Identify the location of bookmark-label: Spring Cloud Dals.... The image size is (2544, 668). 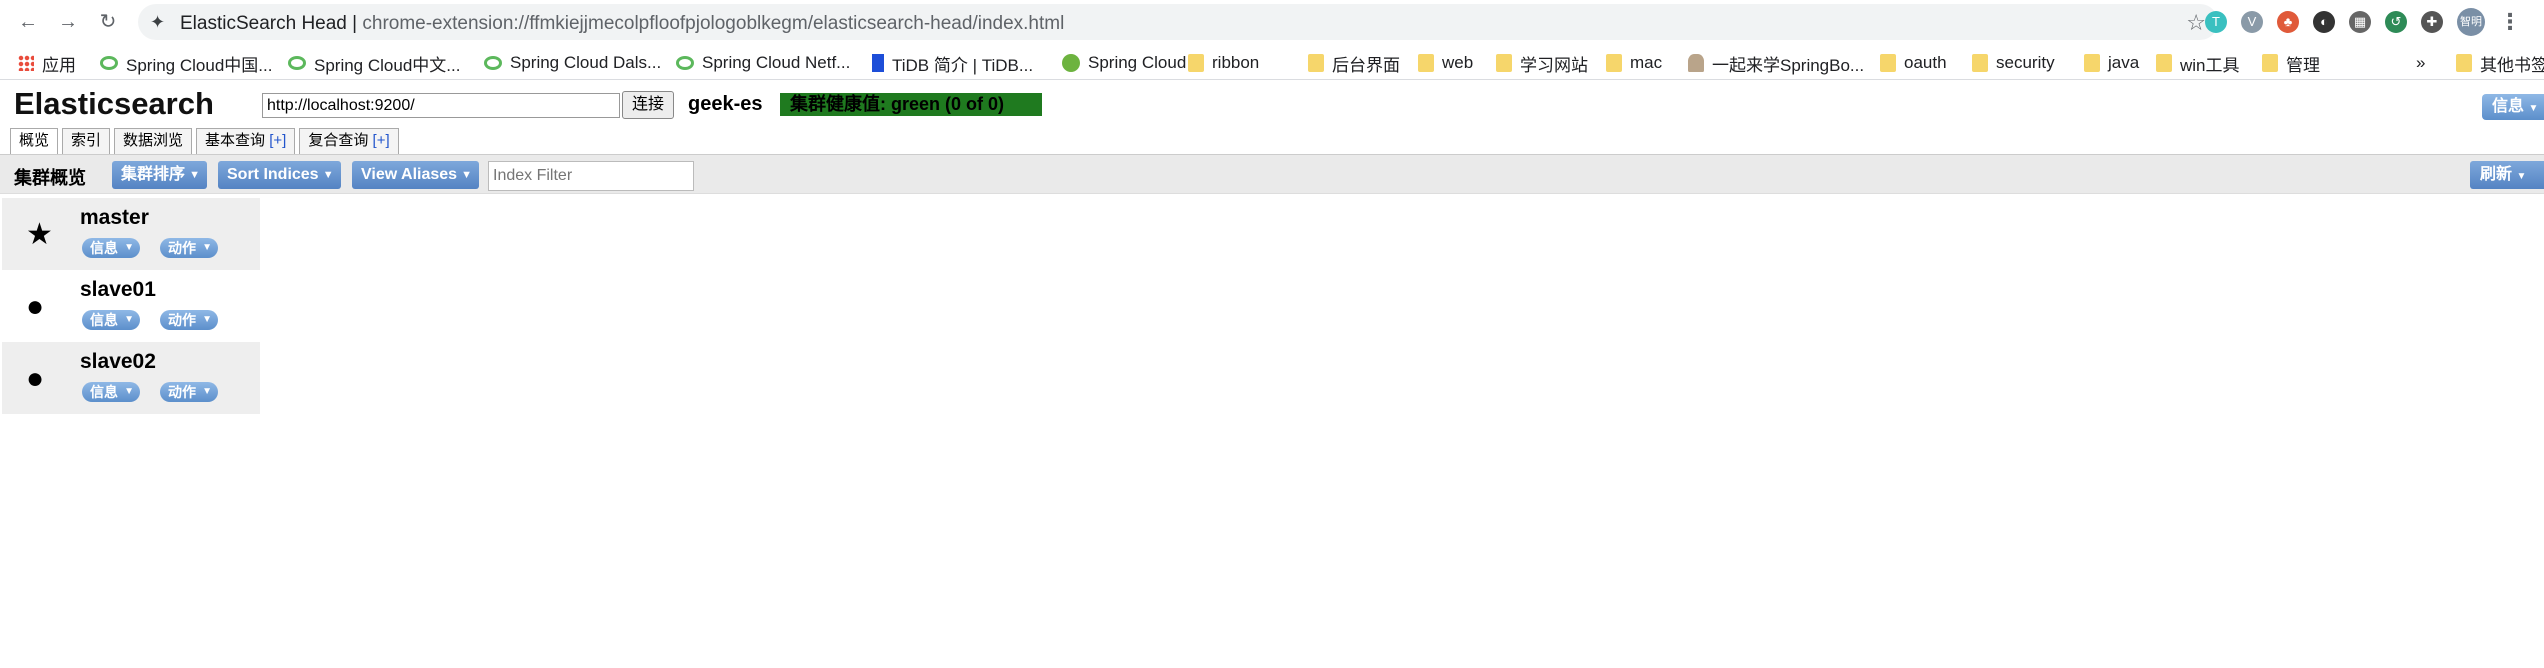
(586, 62).